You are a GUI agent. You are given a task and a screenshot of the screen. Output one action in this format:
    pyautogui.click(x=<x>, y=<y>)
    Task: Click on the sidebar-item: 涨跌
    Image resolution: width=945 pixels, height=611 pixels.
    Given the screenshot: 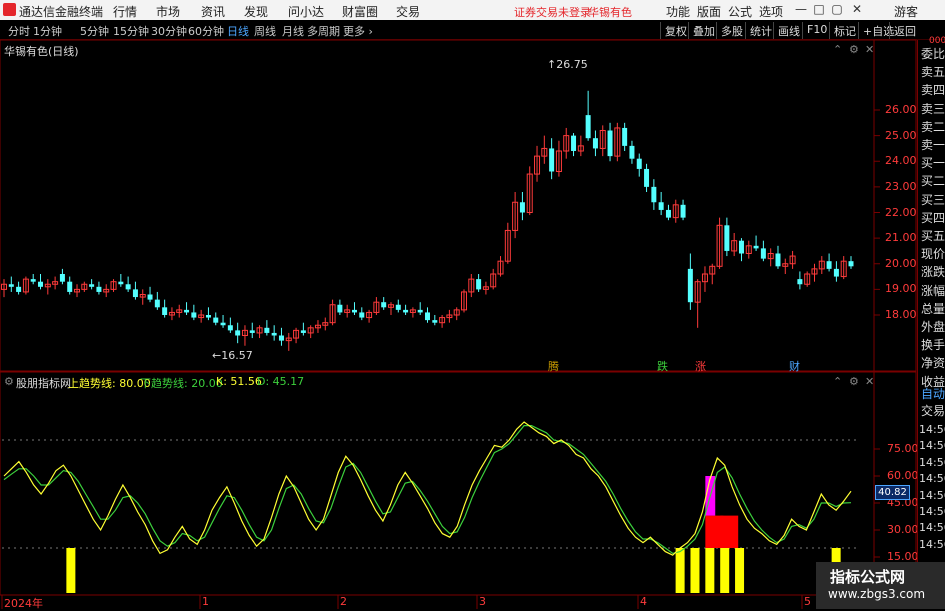 What is the action you would take?
    pyautogui.click(x=933, y=271)
    